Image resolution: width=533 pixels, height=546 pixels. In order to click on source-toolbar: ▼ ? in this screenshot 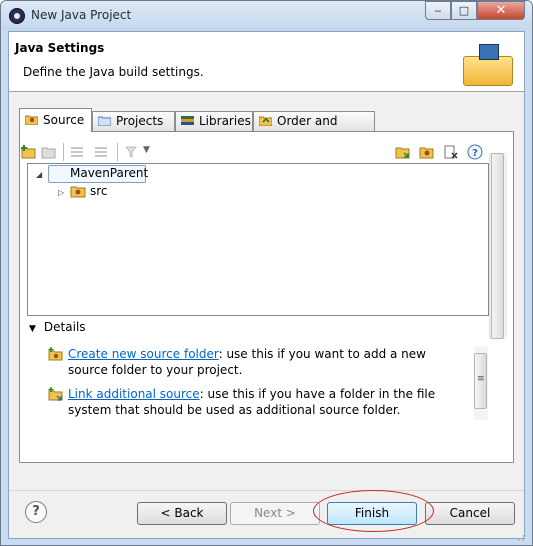, I will do `click(260, 152)`.